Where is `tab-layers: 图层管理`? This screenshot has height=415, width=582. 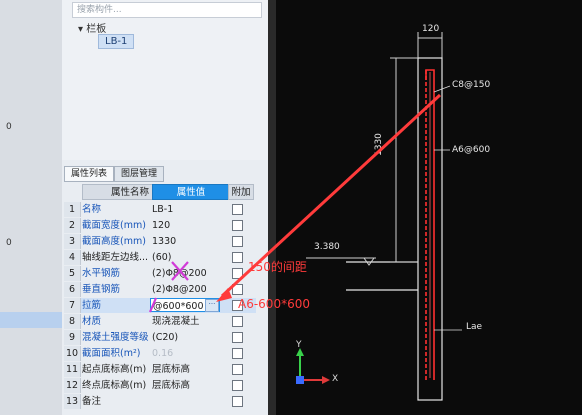
tab-layers: 图层管理 is located at coordinates (139, 174).